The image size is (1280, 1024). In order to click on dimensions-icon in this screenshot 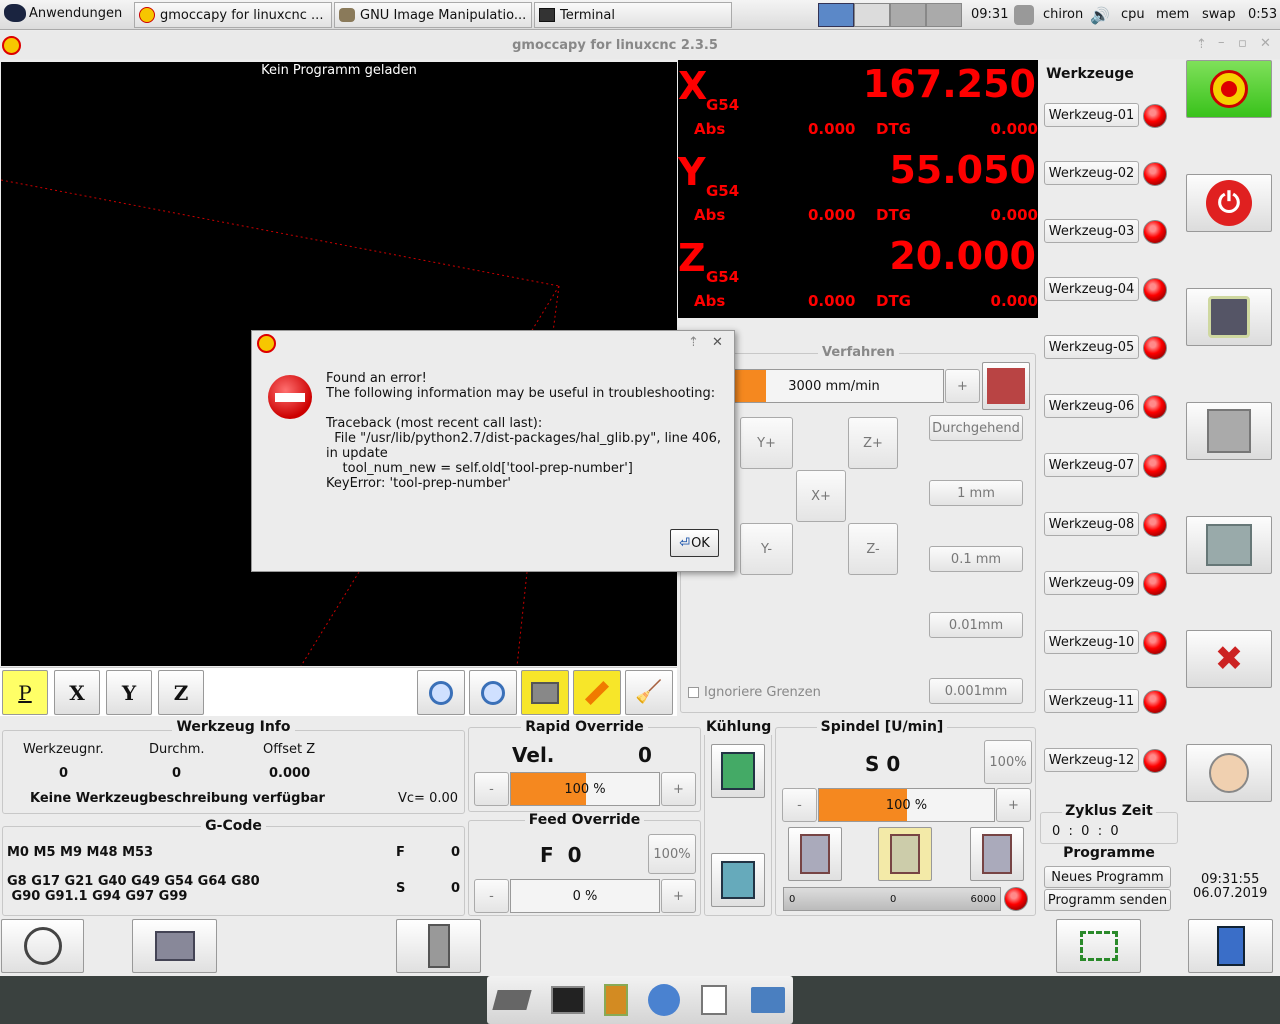, I will do `click(545, 692)`.